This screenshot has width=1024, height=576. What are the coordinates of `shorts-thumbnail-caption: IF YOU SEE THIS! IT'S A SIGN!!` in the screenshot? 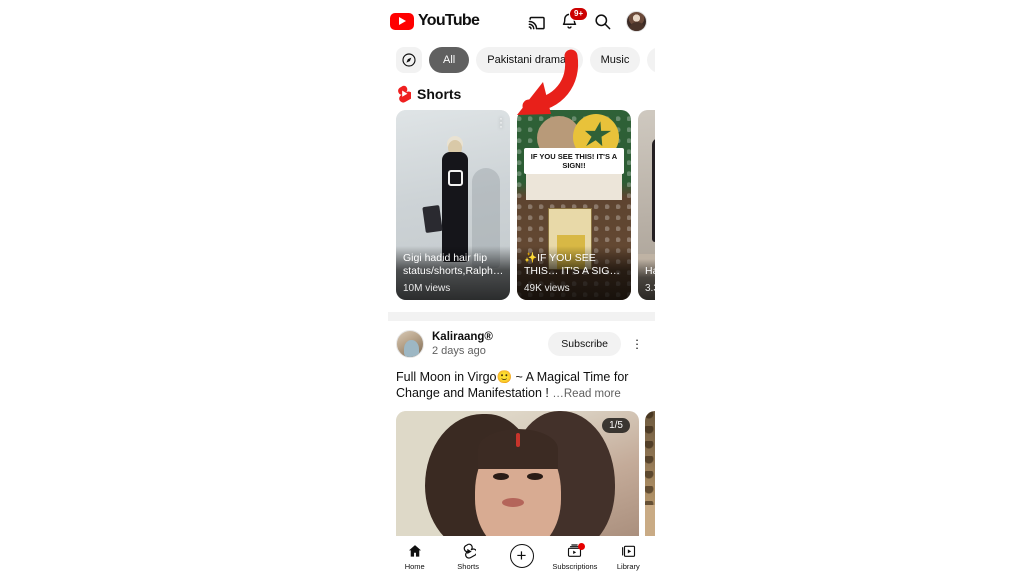 It's located at (574, 161).